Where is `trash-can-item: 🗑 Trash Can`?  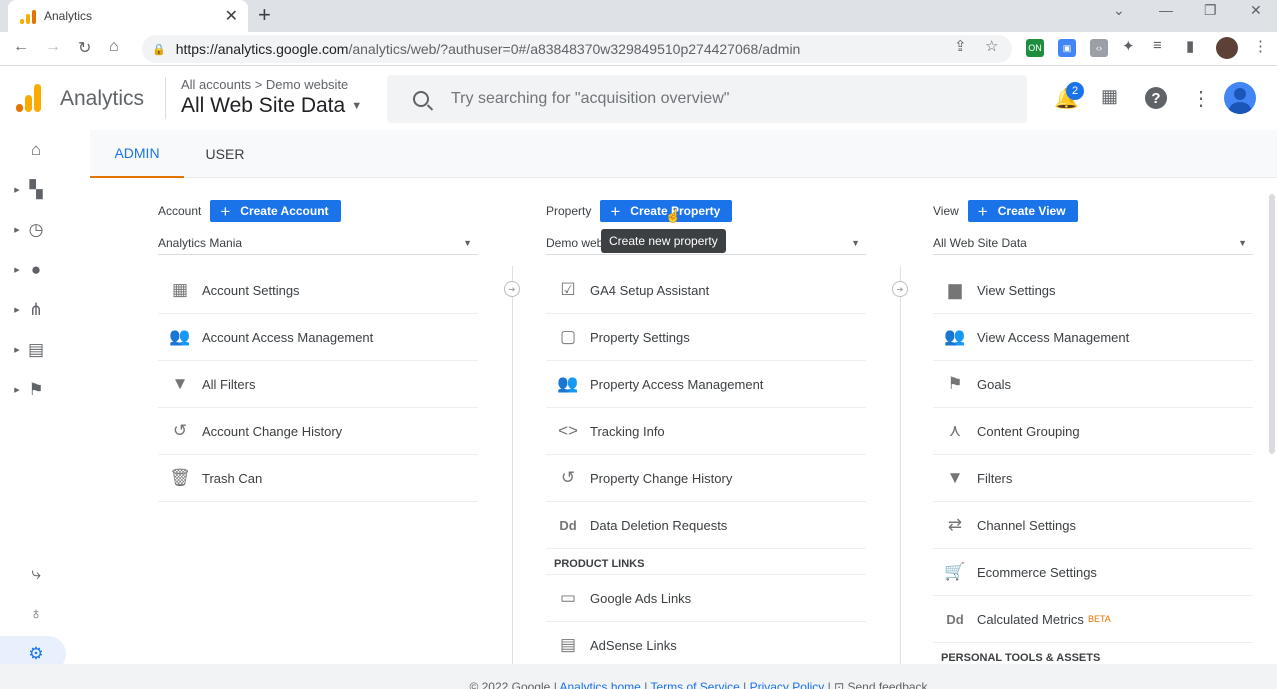
trash-can-item: 🗑 Trash Can is located at coordinates (318, 478).